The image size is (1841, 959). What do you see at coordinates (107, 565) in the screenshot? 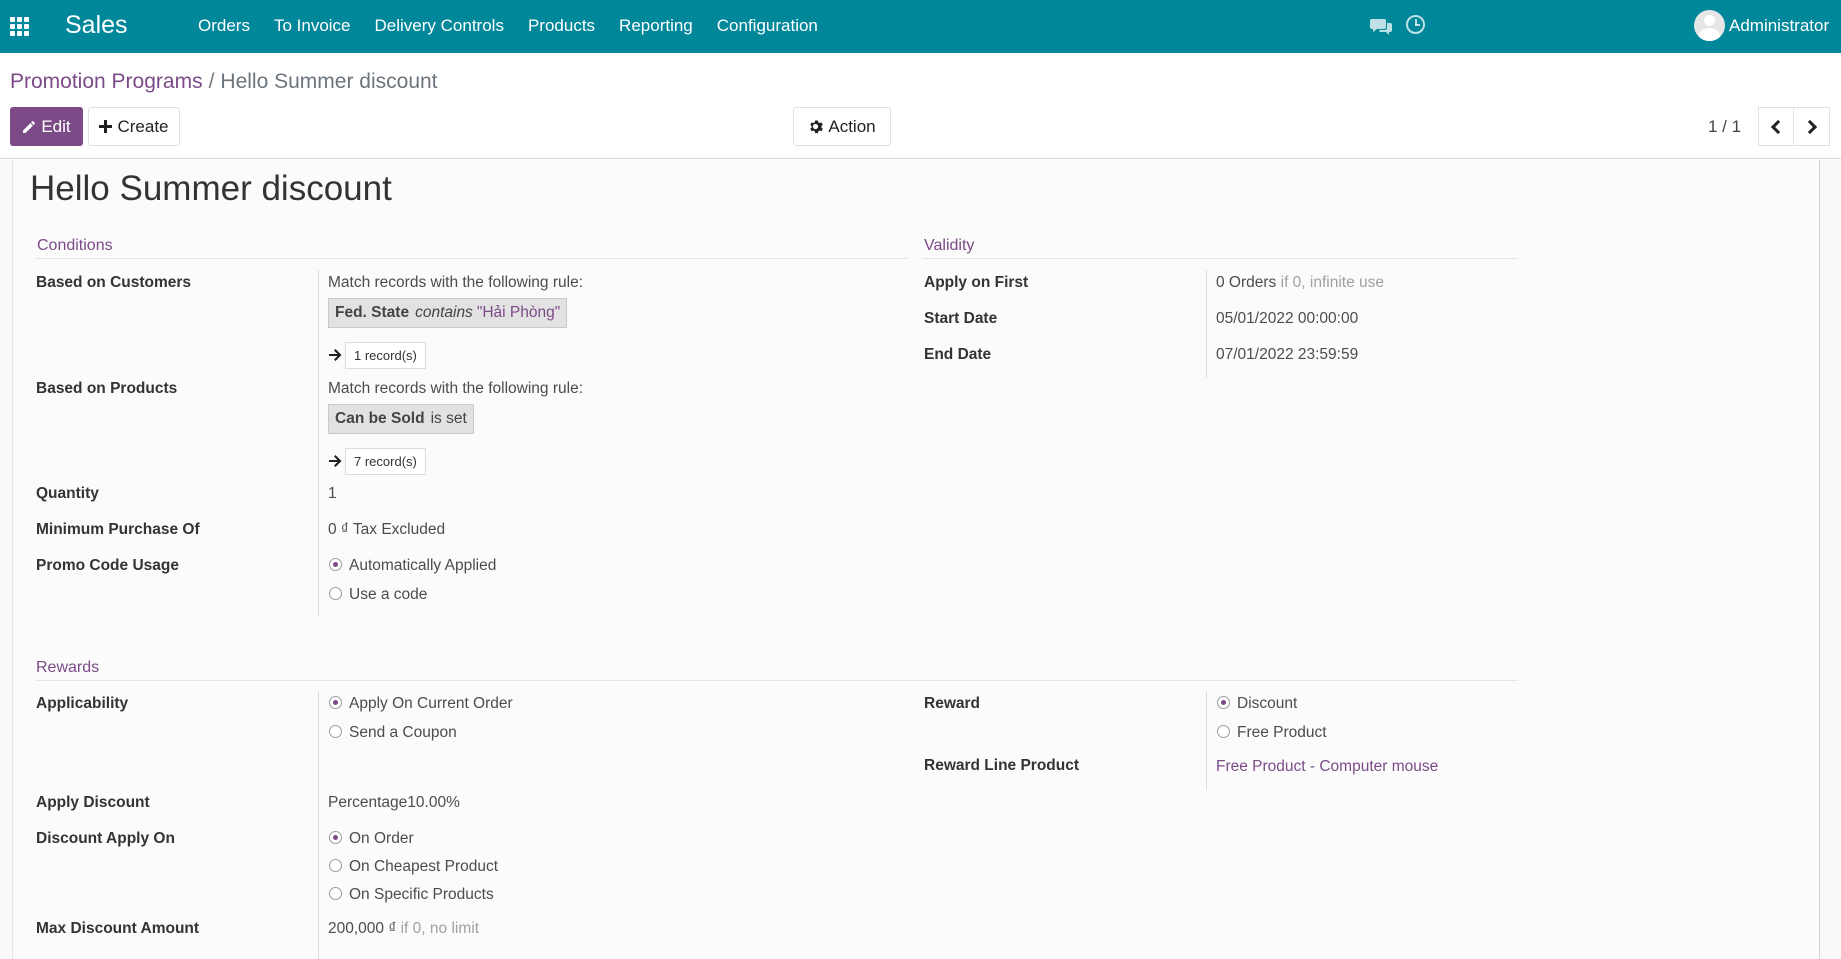
I see `label-promo-code-usage: Promo Code Usage` at bounding box center [107, 565].